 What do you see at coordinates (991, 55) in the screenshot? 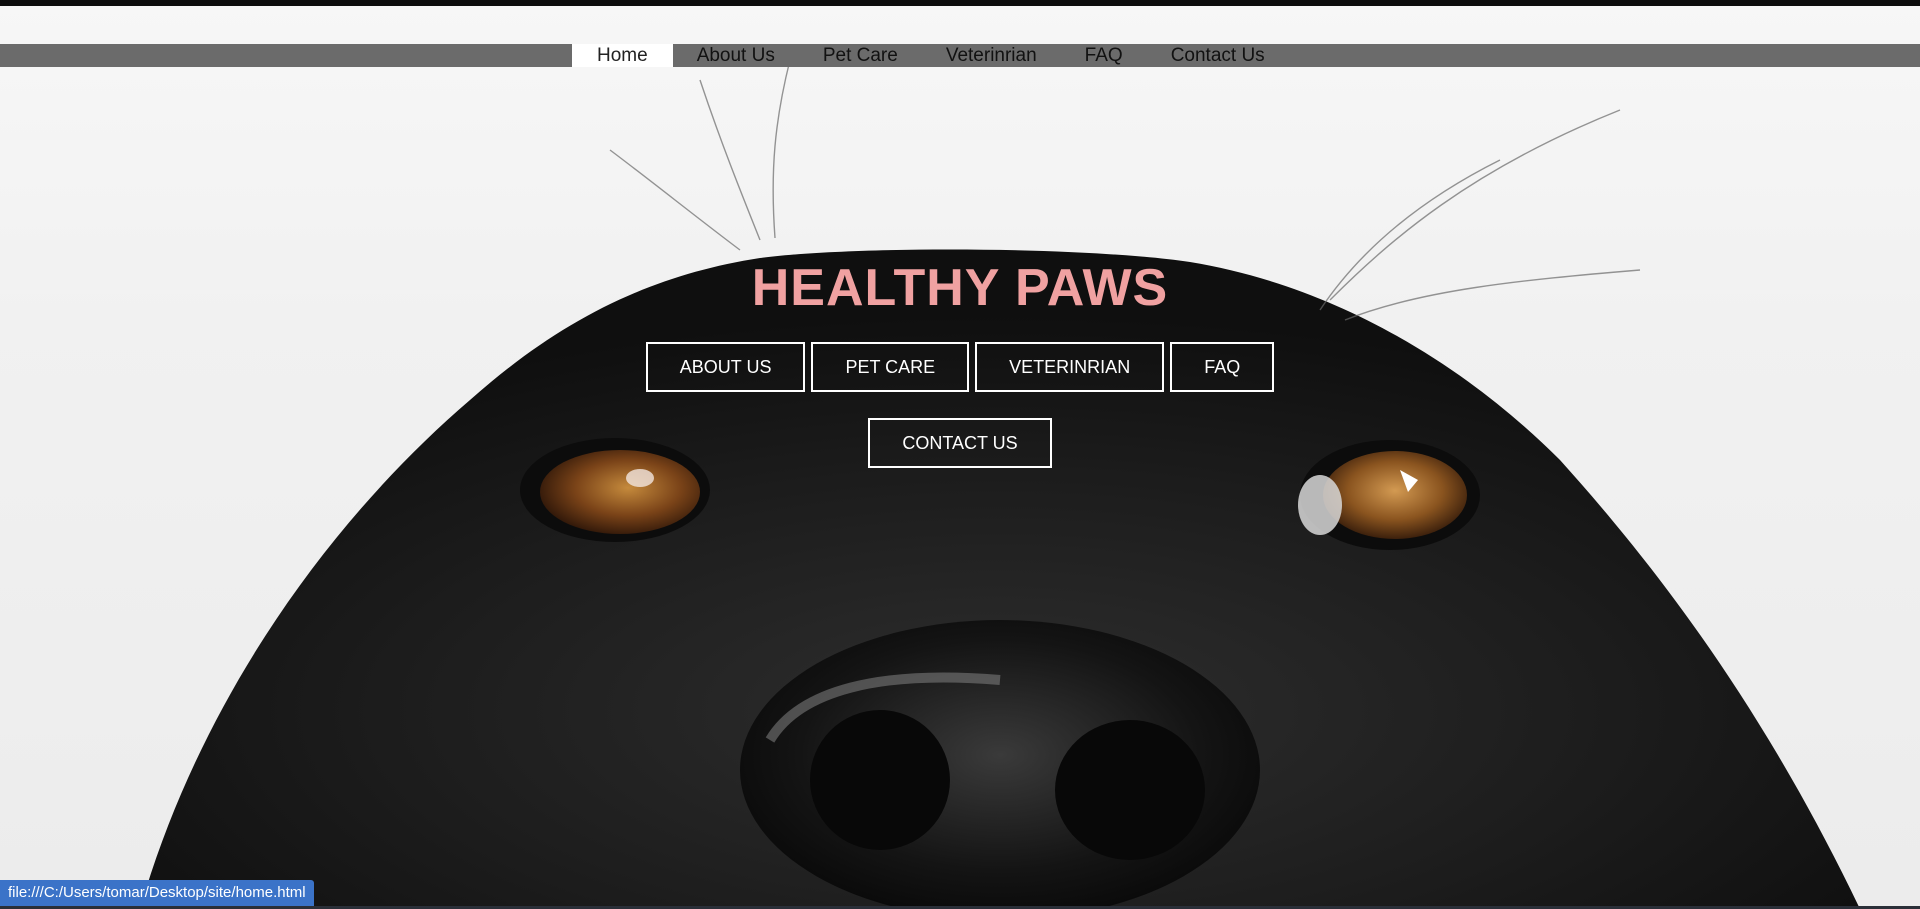
I see `nav-item-veterinrian: Veterinrian` at bounding box center [991, 55].